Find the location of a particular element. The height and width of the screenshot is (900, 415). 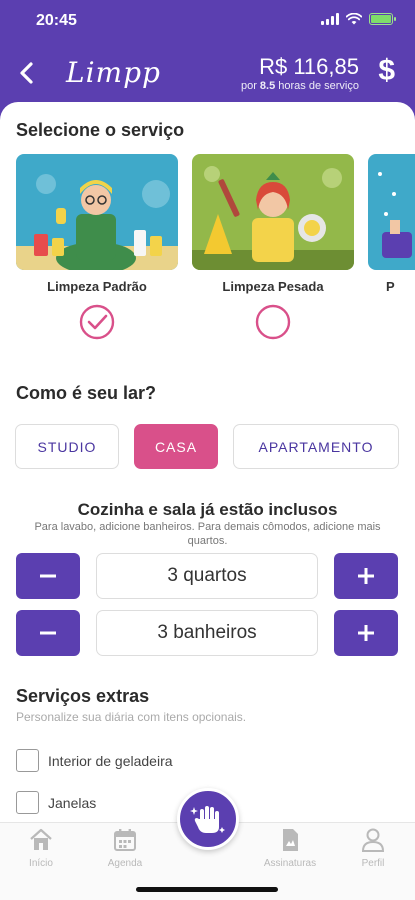

home-option-casa: CASA is located at coordinates (176, 446).